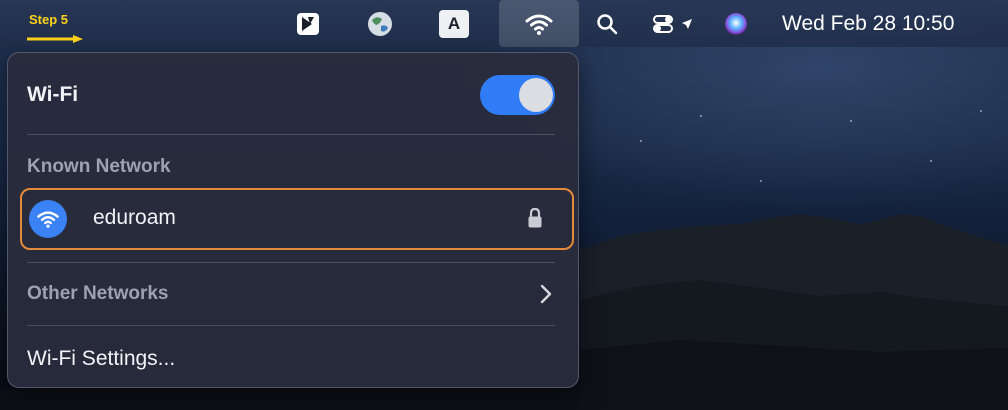  I want to click on kapwing-icon, so click(308, 23).